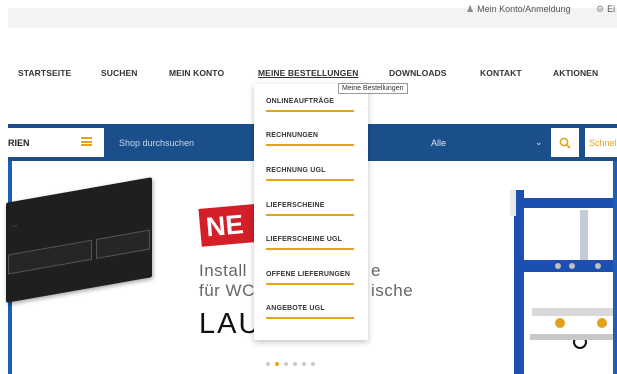 This screenshot has height=374, width=617. I want to click on nav-aktionen: AKTIONEN, so click(575, 73).